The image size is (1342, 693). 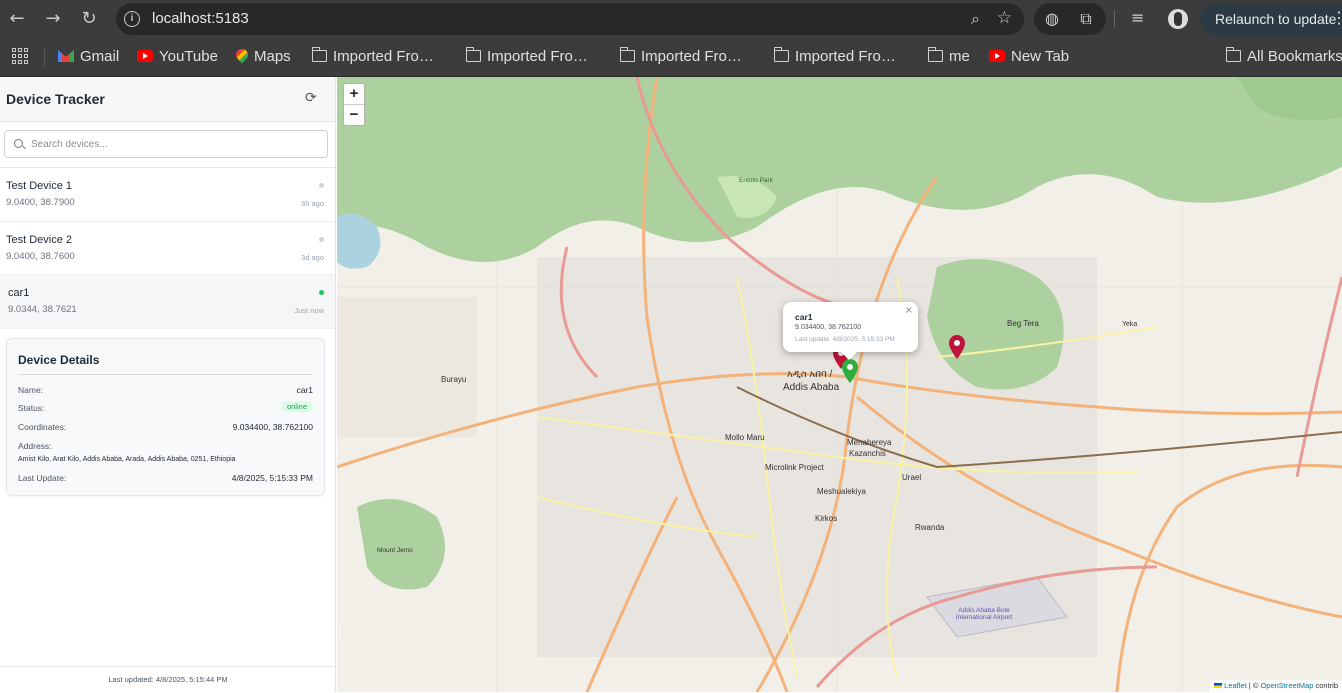 I want to click on zoom-icon: ⌕, so click(x=975, y=19).